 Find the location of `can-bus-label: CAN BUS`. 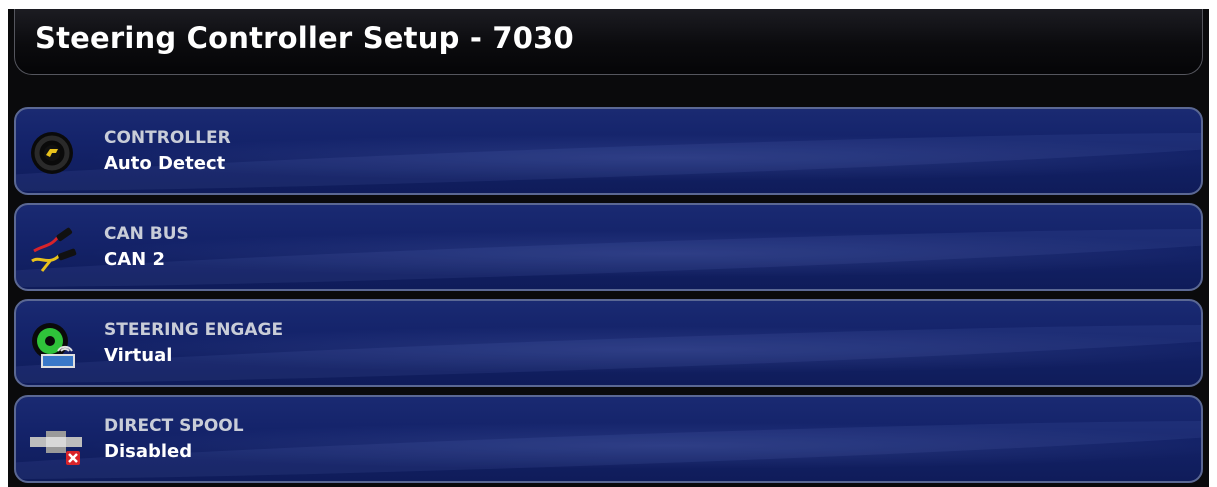

can-bus-label: CAN BUS is located at coordinates (146, 234).